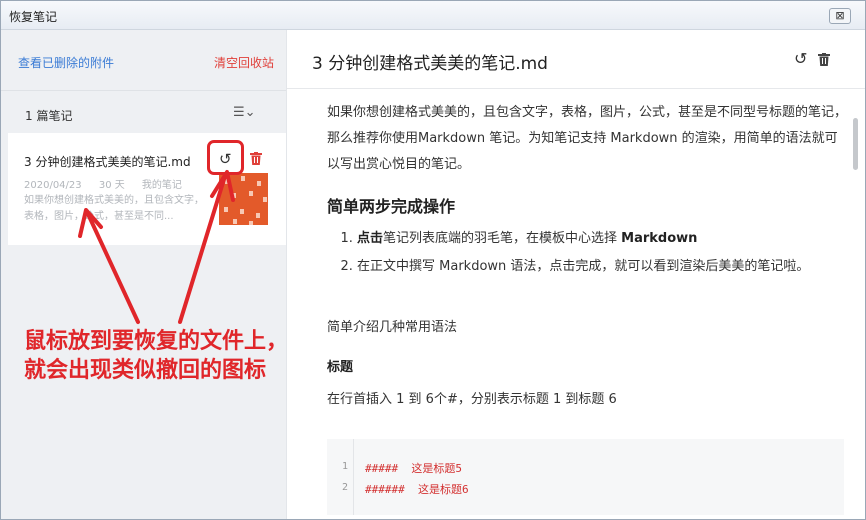  Describe the element at coordinates (391, 206) in the screenshot. I see `section-heading: 简单两步完成操作` at that location.